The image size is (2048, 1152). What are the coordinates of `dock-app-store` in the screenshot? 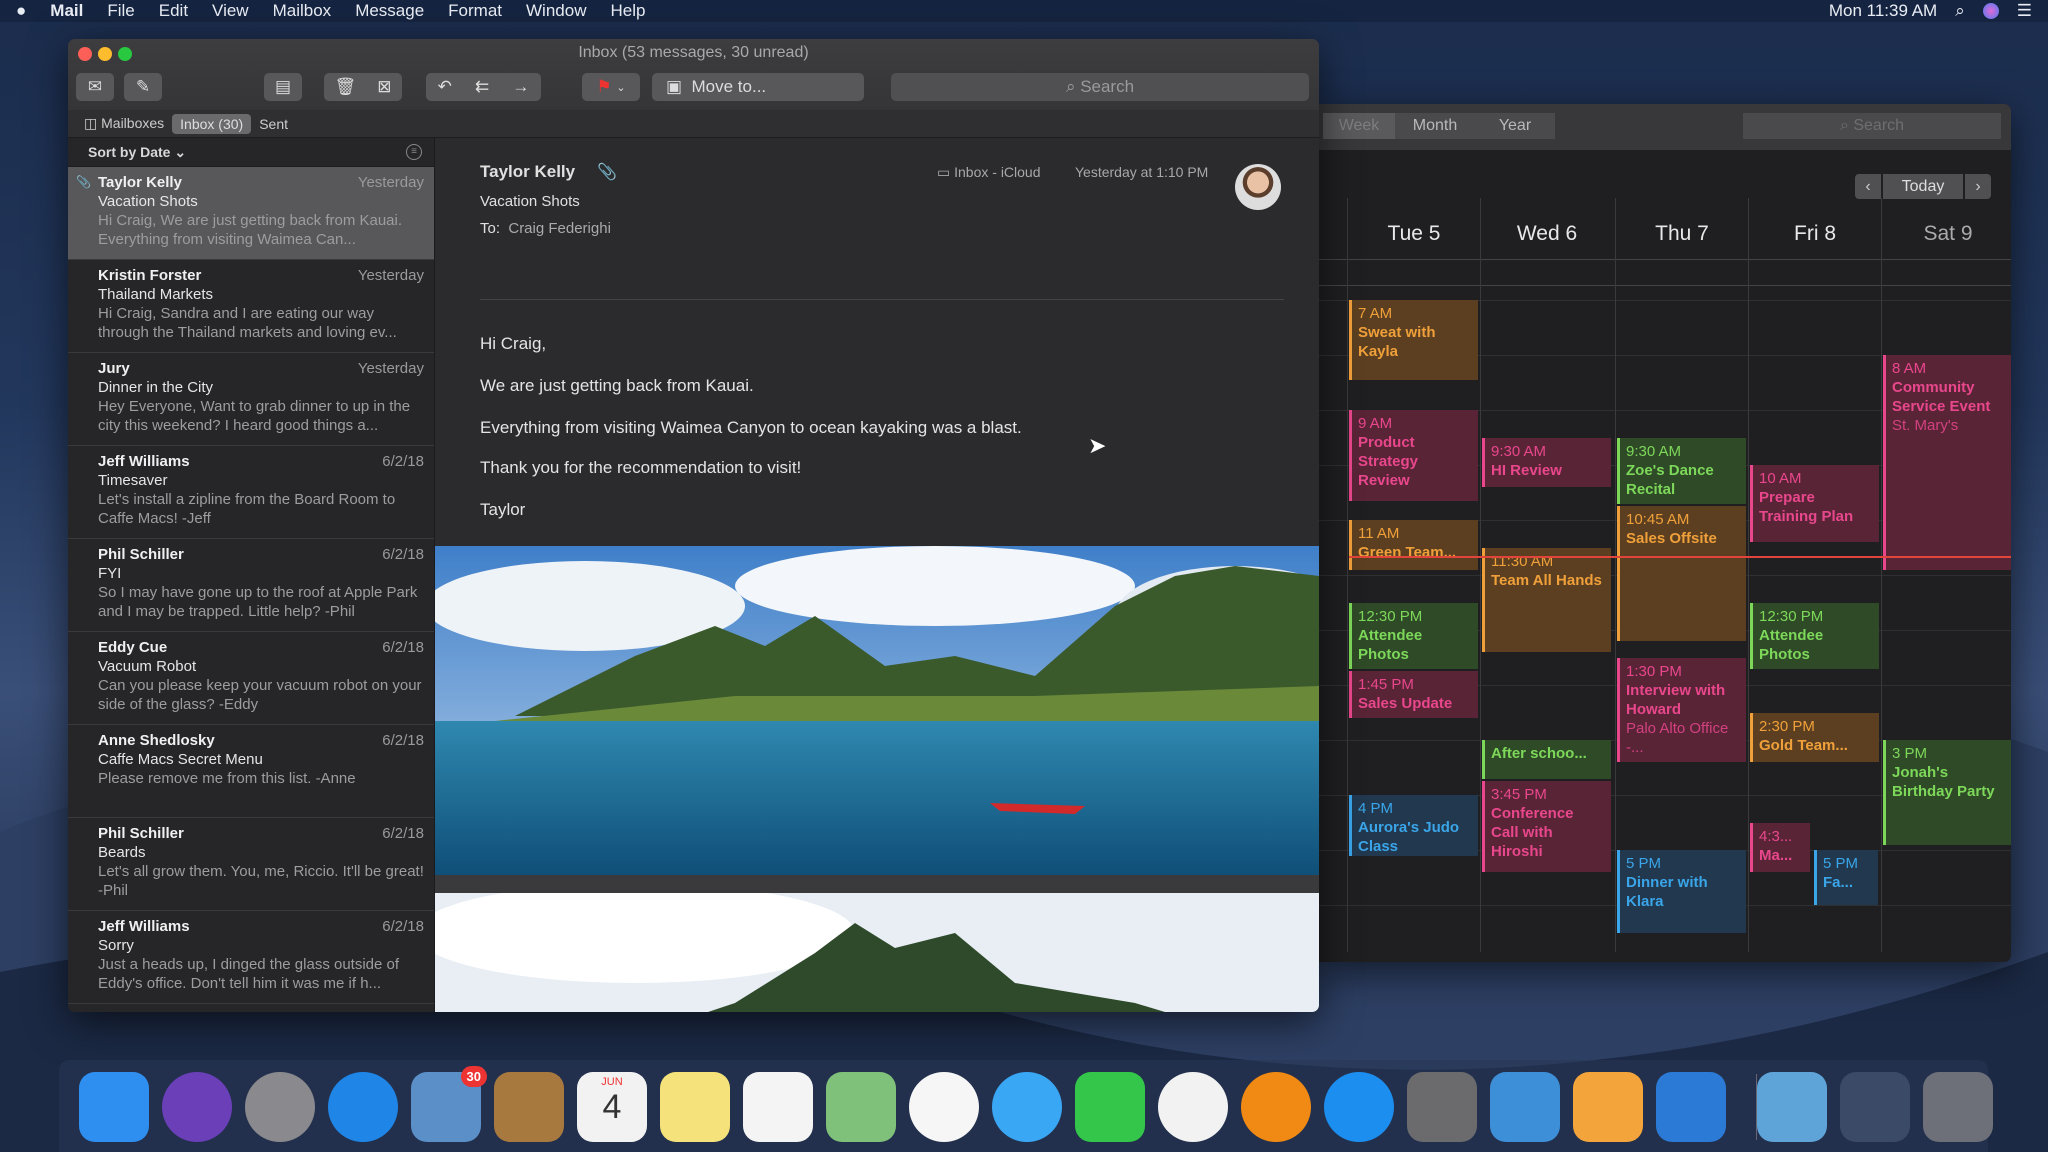 It's located at (1359, 1107).